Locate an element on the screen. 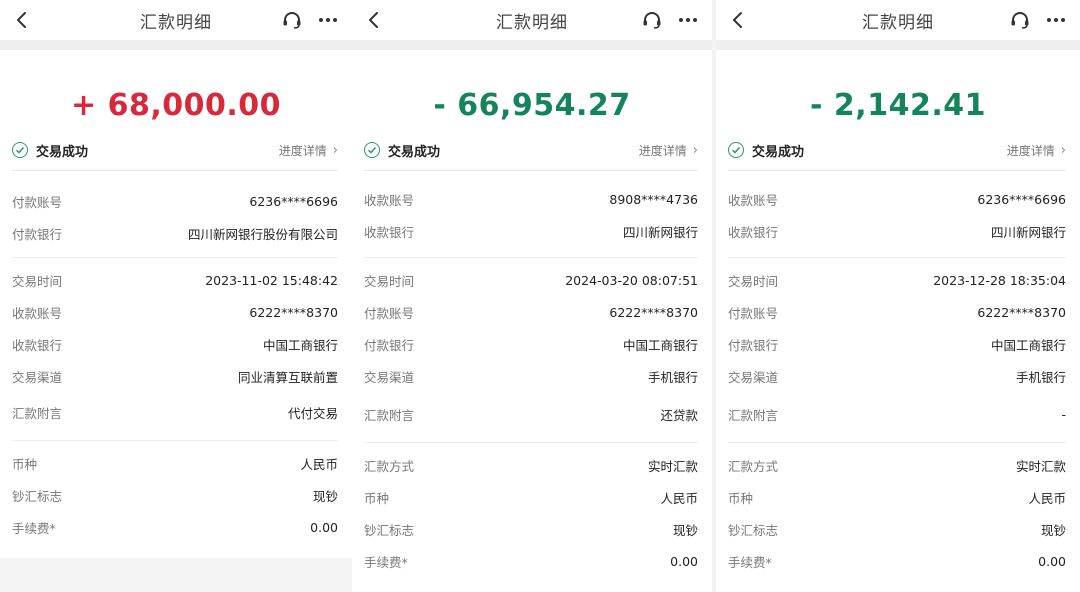 The height and width of the screenshot is (592, 1080). detail-value: 同业清算互联前置 is located at coordinates (287, 377).